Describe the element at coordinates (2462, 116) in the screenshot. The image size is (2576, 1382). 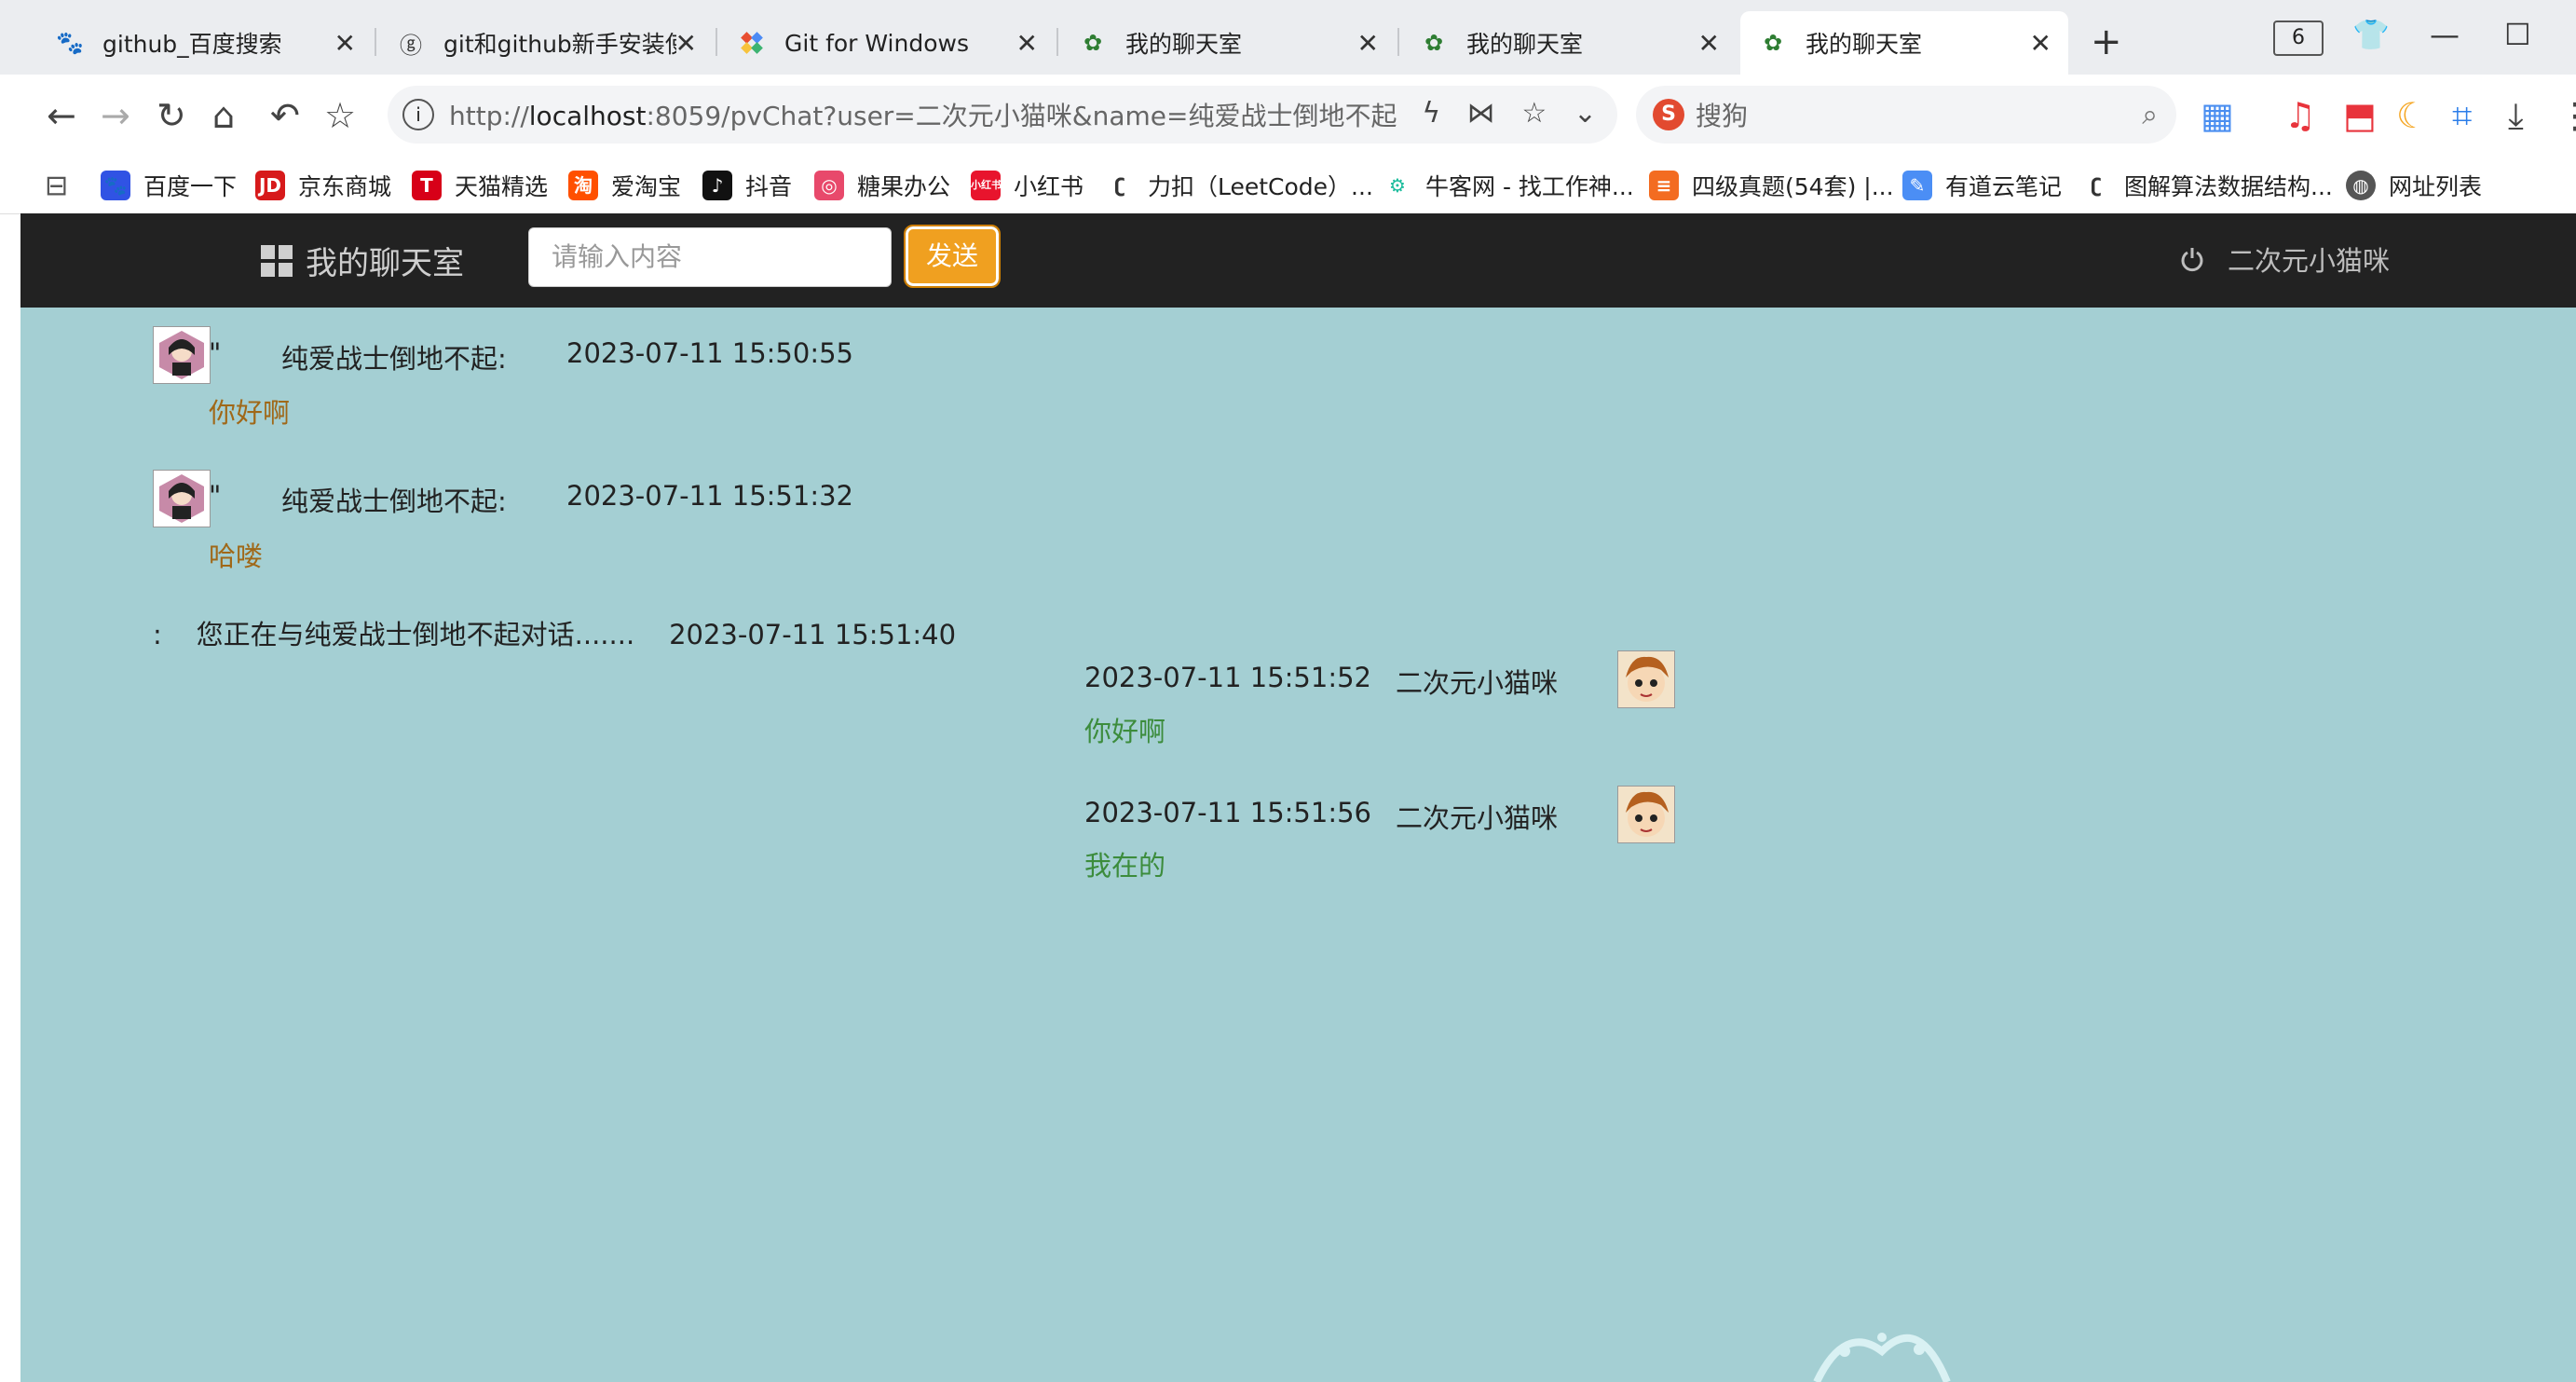
I see `crop-icon: ⌗` at that location.